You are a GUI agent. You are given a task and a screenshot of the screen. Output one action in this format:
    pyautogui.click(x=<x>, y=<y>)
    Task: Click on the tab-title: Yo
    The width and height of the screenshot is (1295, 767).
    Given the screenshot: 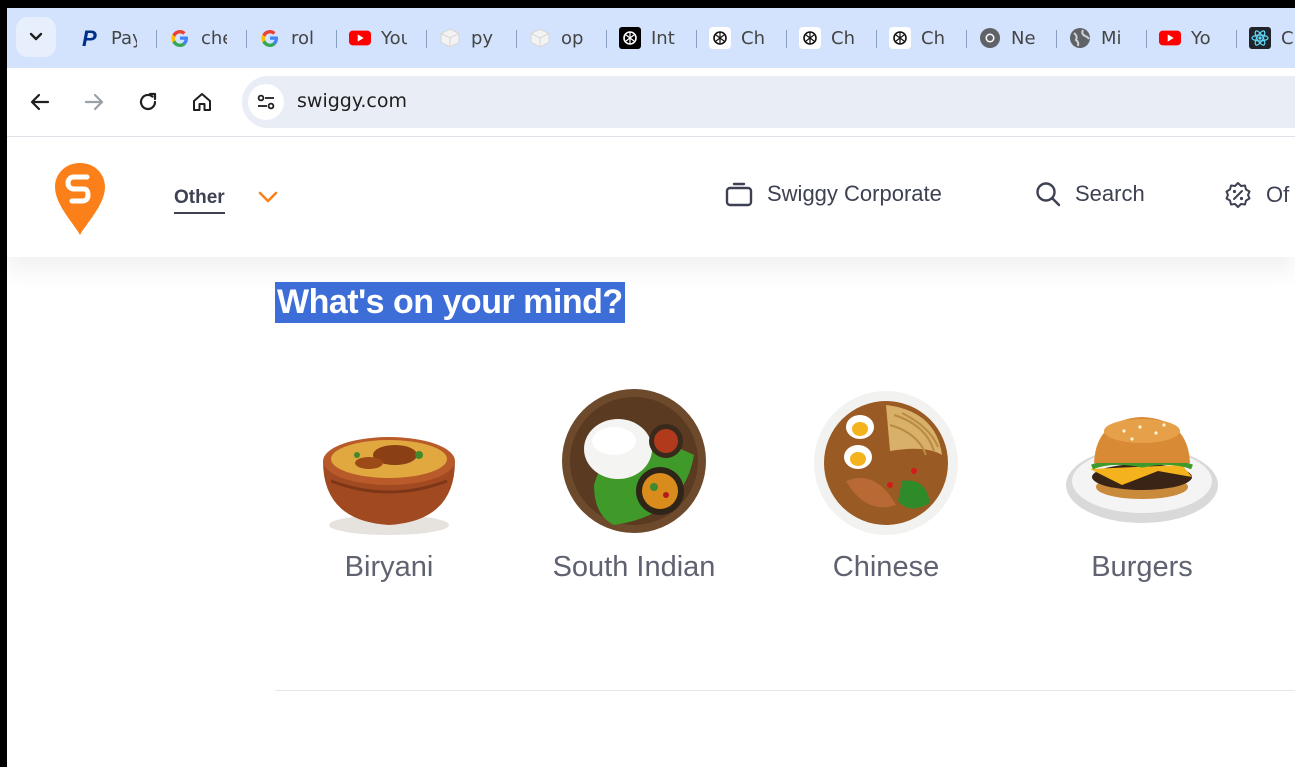 What is the action you would take?
    pyautogui.click(x=1201, y=38)
    